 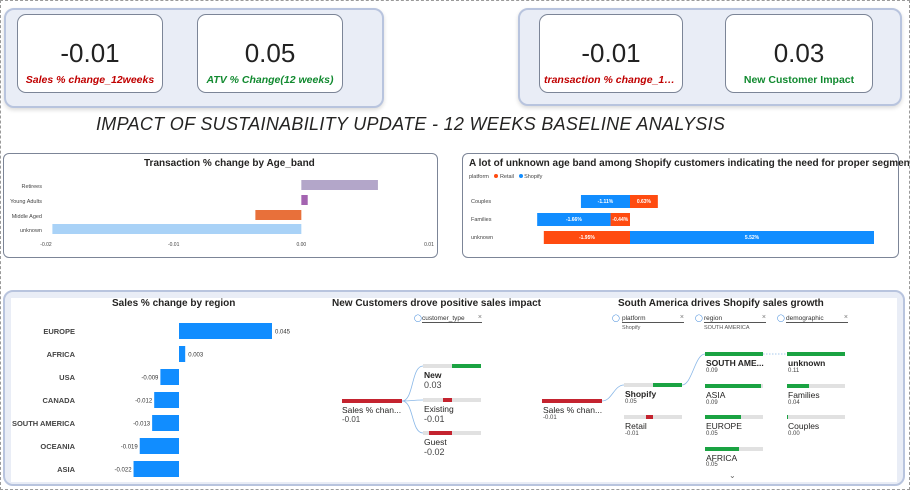 I want to click on tree2-region-south-america-bar, so click(x=734, y=354).